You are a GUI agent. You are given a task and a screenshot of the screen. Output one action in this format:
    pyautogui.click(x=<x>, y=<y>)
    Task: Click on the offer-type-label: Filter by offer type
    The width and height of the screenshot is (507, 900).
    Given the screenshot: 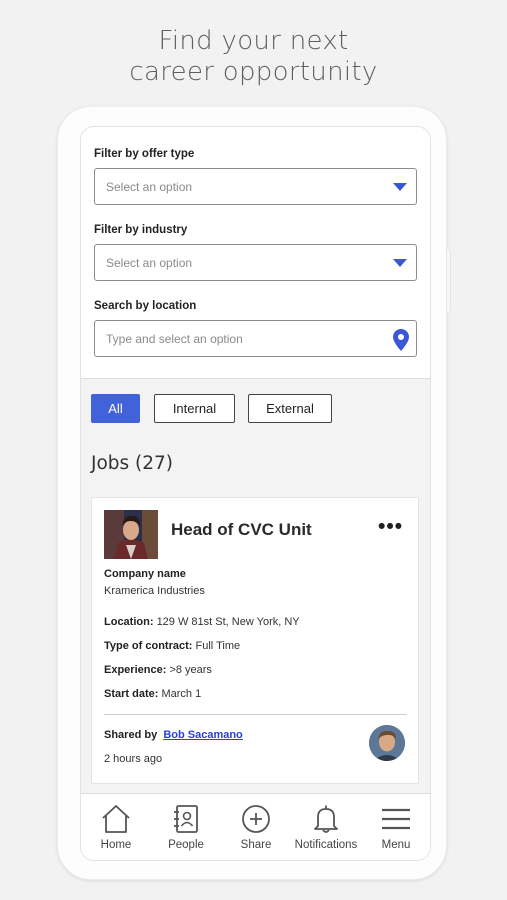 What is the action you would take?
    pyautogui.click(x=144, y=154)
    